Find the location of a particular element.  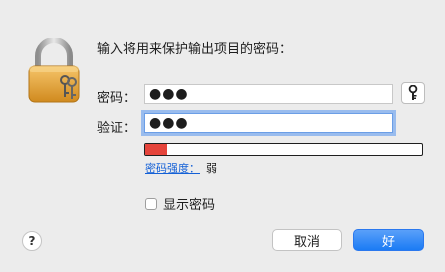

password-value: ●●● is located at coordinates (169, 94).